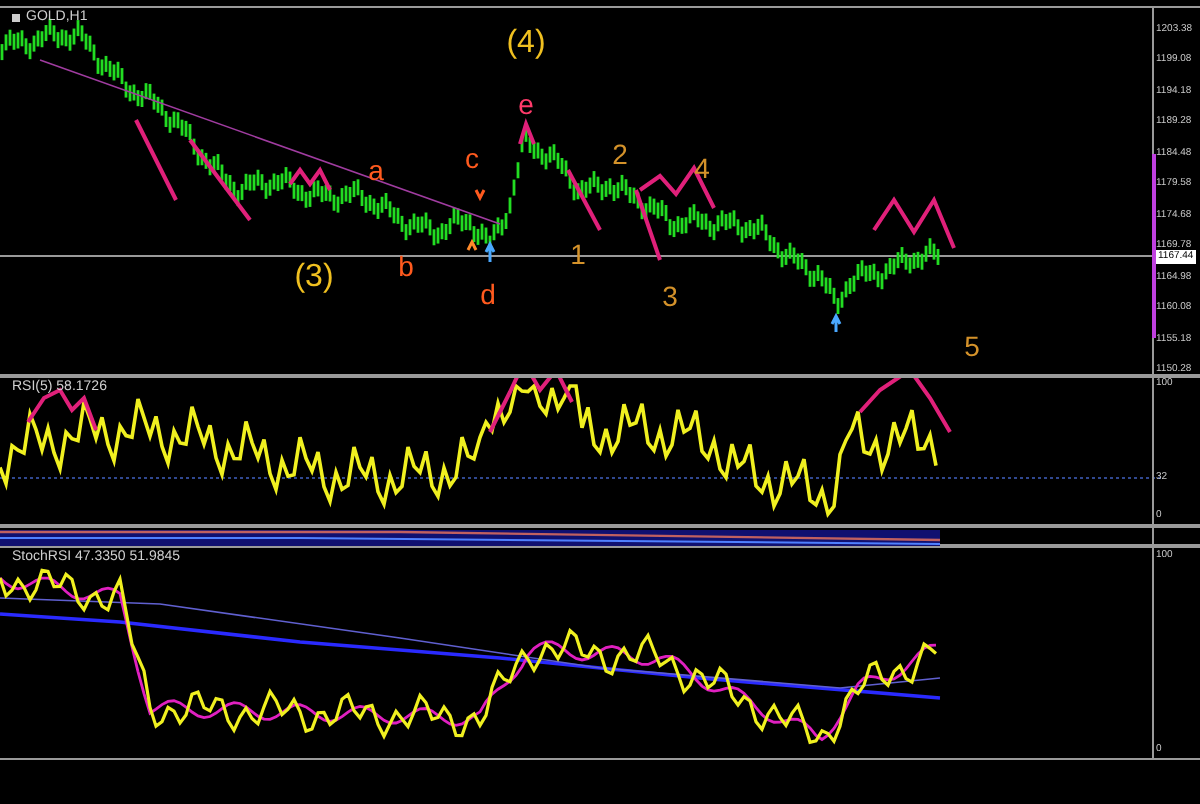  I want to click on wave-label: a, so click(376, 170).